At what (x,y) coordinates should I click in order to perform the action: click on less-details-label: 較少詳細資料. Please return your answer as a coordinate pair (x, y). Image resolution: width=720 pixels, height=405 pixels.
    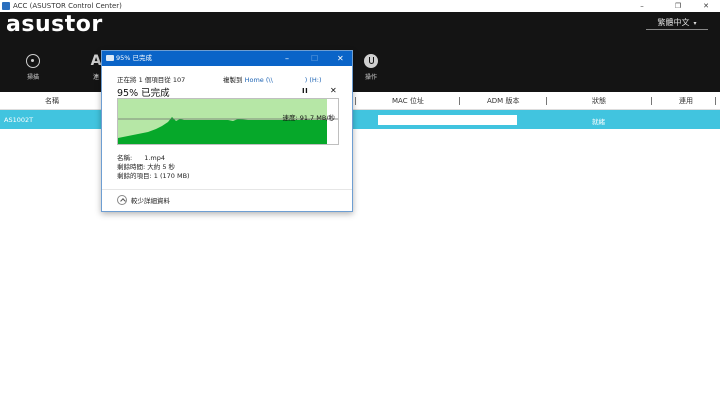
    Looking at the image, I should click on (150, 201).